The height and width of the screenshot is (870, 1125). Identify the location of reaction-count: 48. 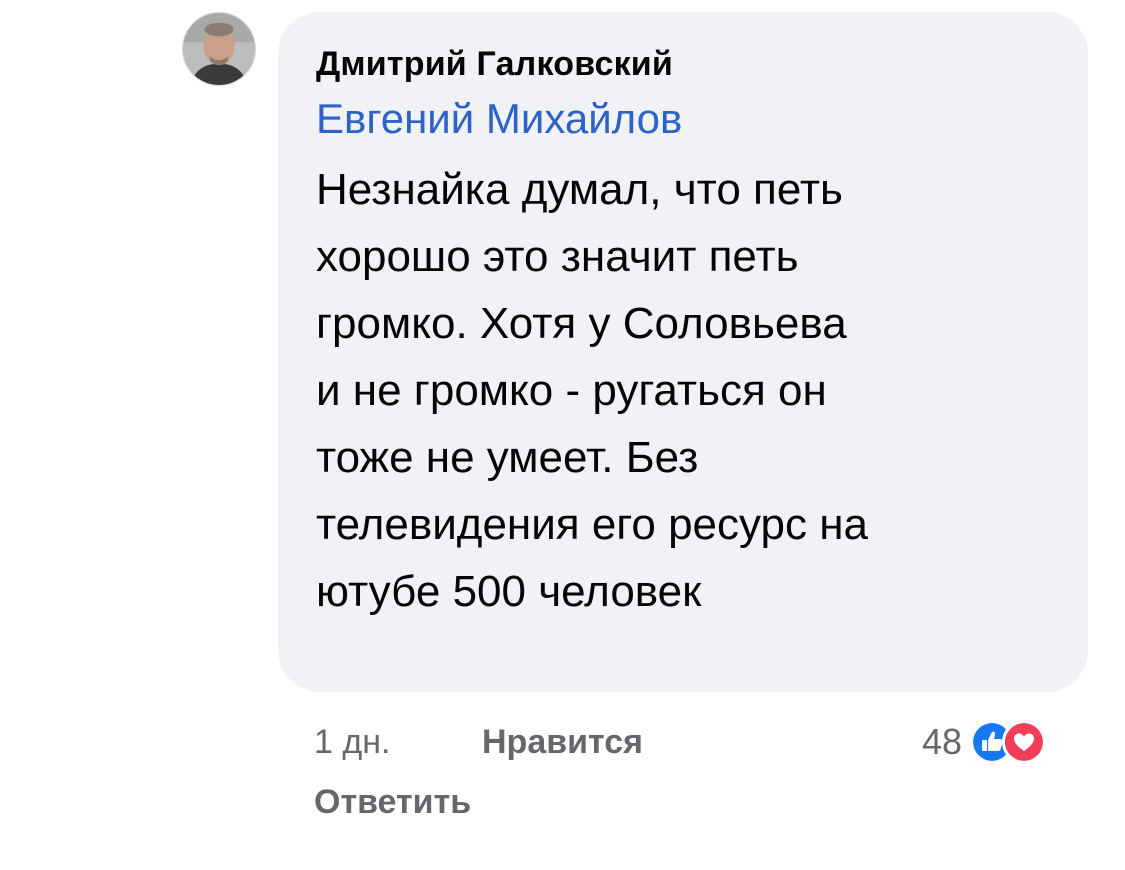
(942, 741).